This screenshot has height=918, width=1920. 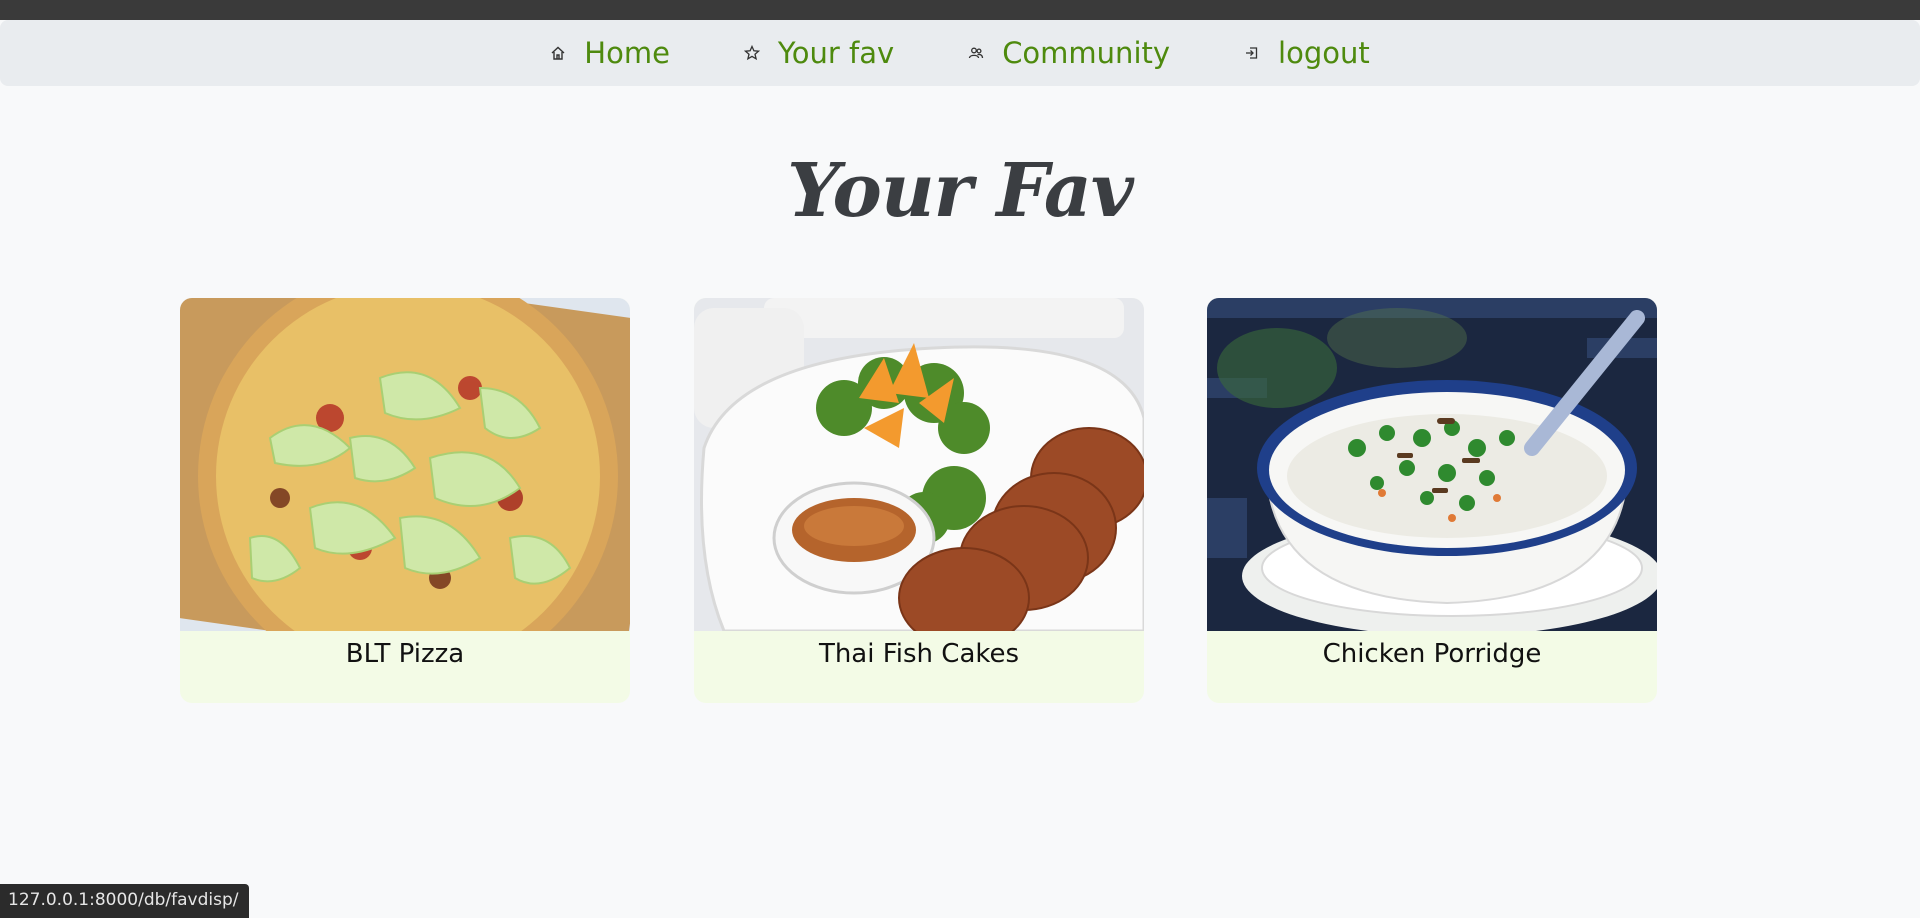 What do you see at coordinates (919, 464) in the screenshot?
I see `fish-cakes-photo` at bounding box center [919, 464].